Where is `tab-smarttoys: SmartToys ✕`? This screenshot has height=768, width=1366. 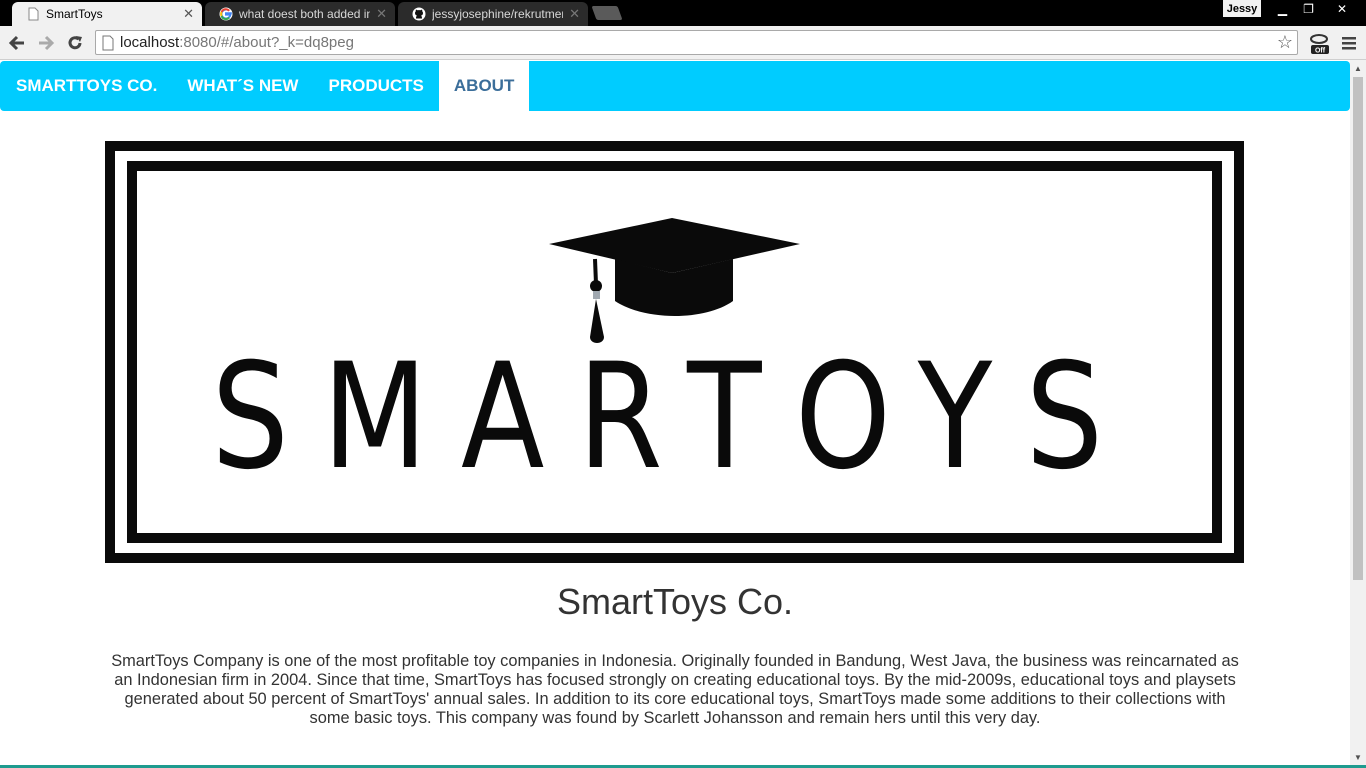
tab-smarttoys: SmartToys ✕ is located at coordinates (107, 14).